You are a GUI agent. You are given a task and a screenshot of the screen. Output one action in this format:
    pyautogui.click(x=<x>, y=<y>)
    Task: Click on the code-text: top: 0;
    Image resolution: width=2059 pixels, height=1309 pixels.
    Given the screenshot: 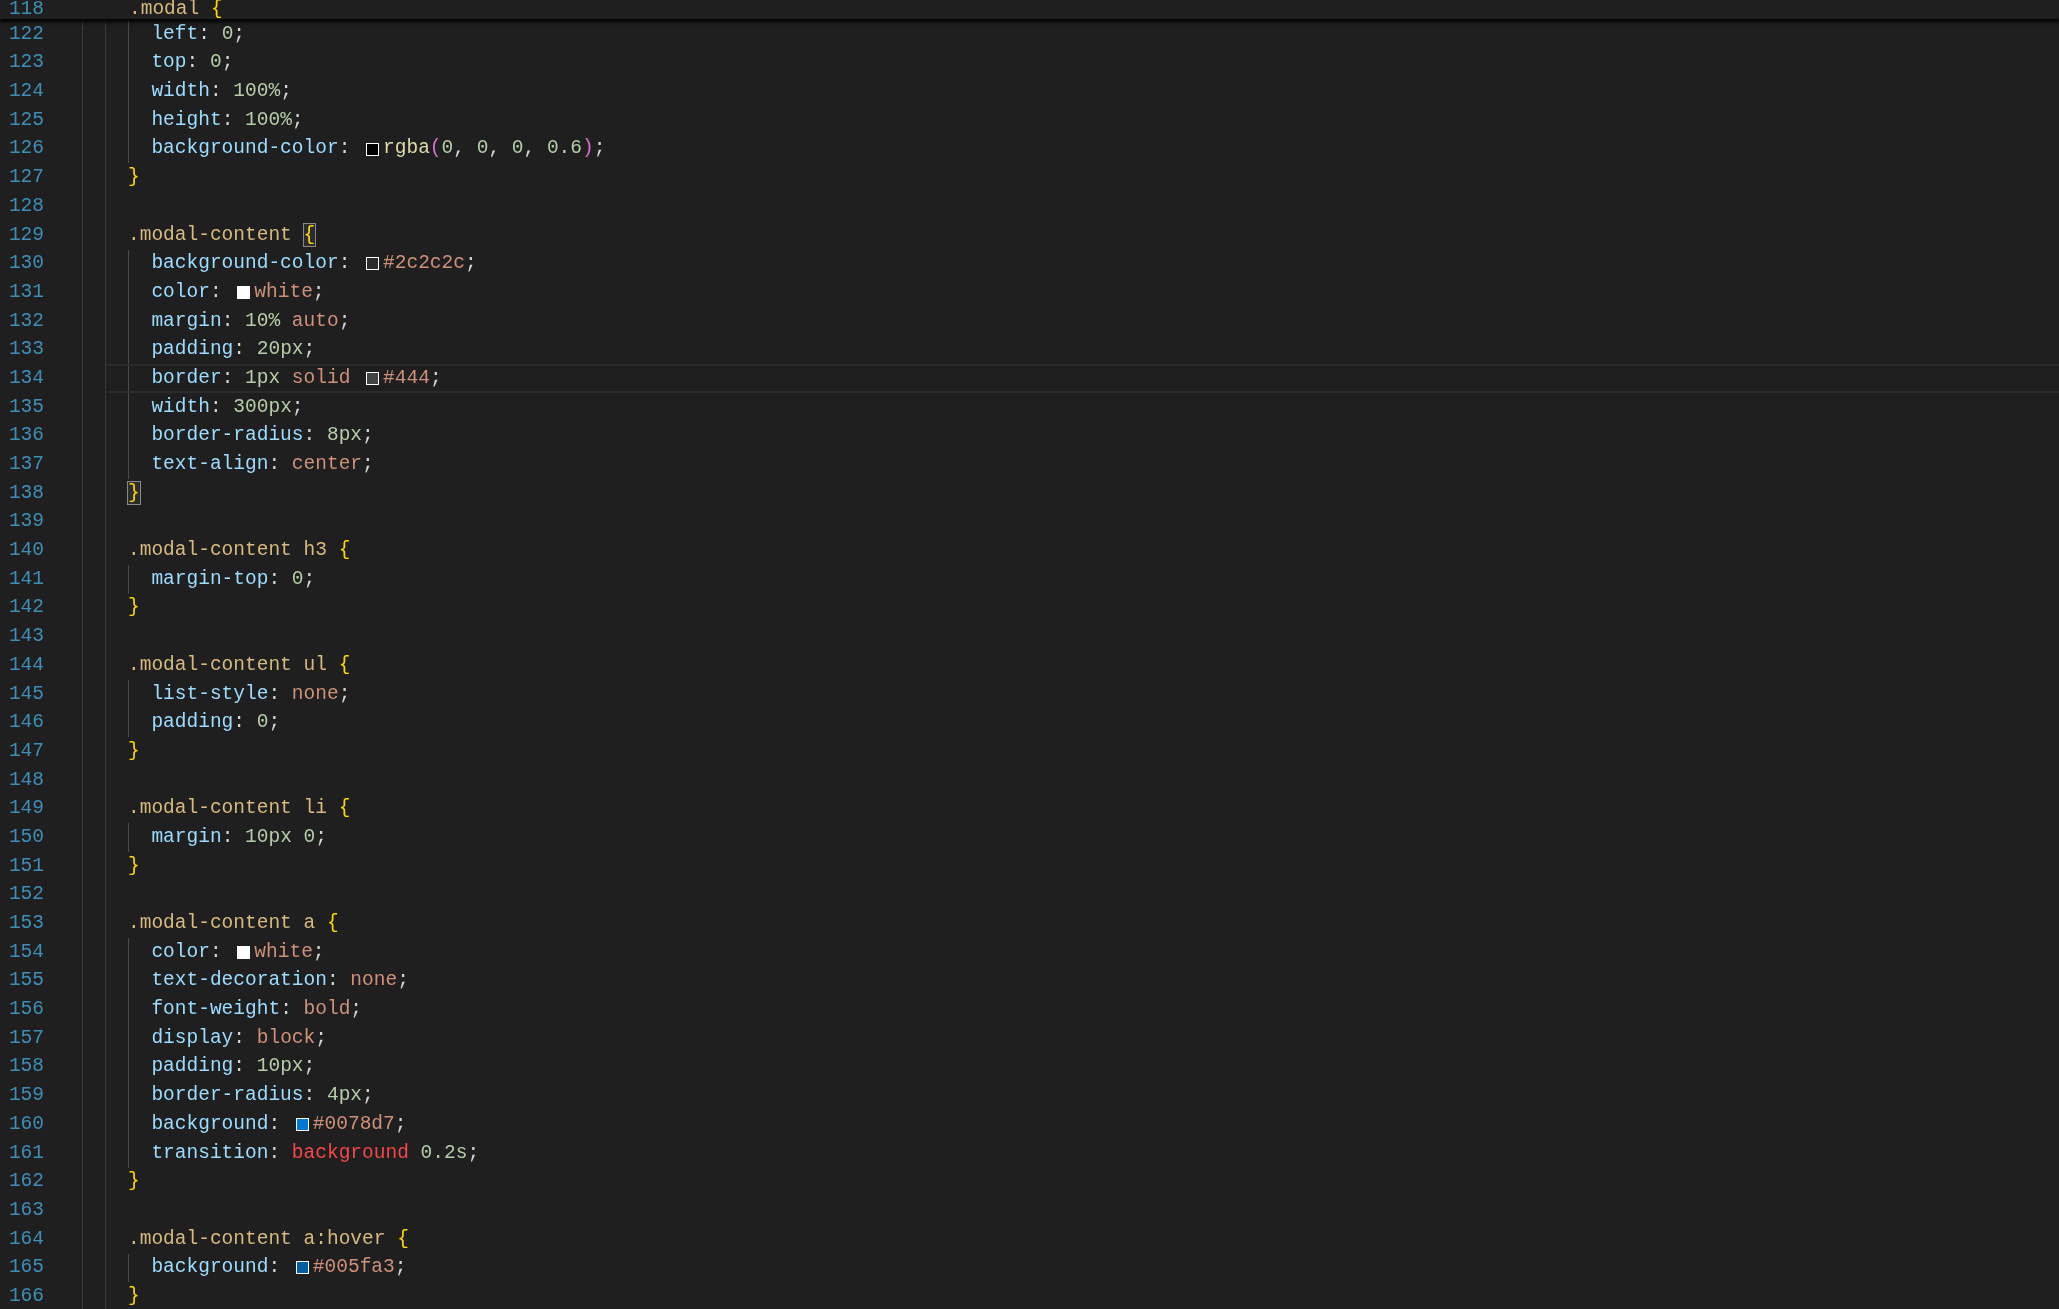 What is the action you would take?
    pyautogui.click(x=192, y=63)
    